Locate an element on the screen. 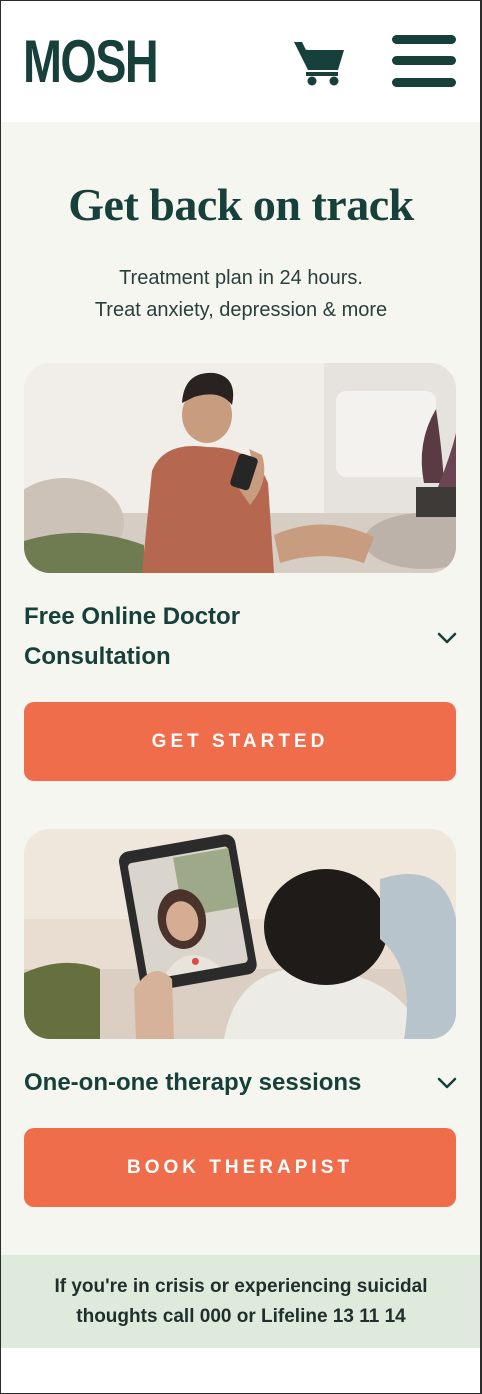 The image size is (482, 1394). get-started-button: GET STARTED is located at coordinates (240, 741).